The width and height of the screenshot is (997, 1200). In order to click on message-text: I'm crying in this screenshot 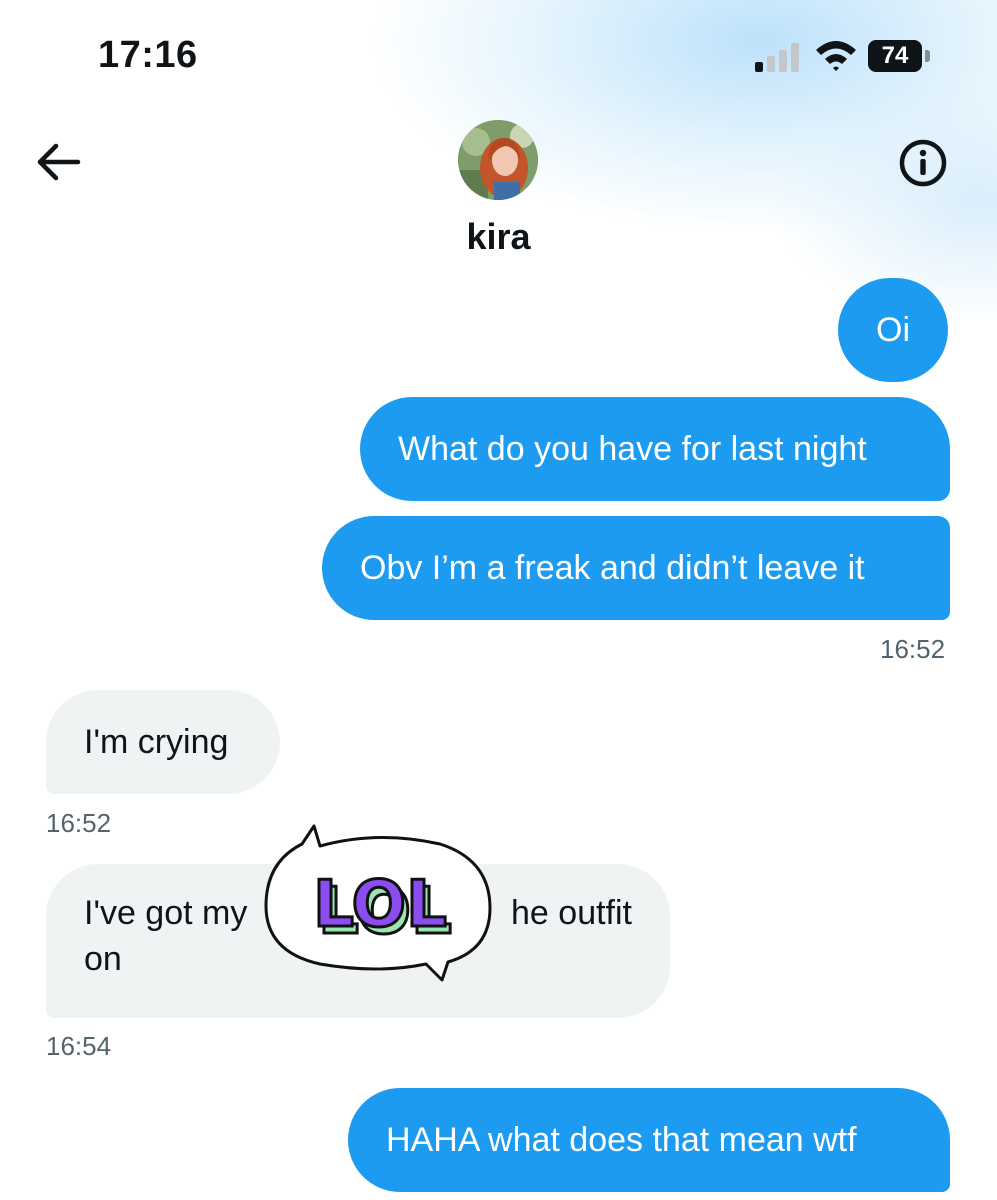, I will do `click(156, 742)`.